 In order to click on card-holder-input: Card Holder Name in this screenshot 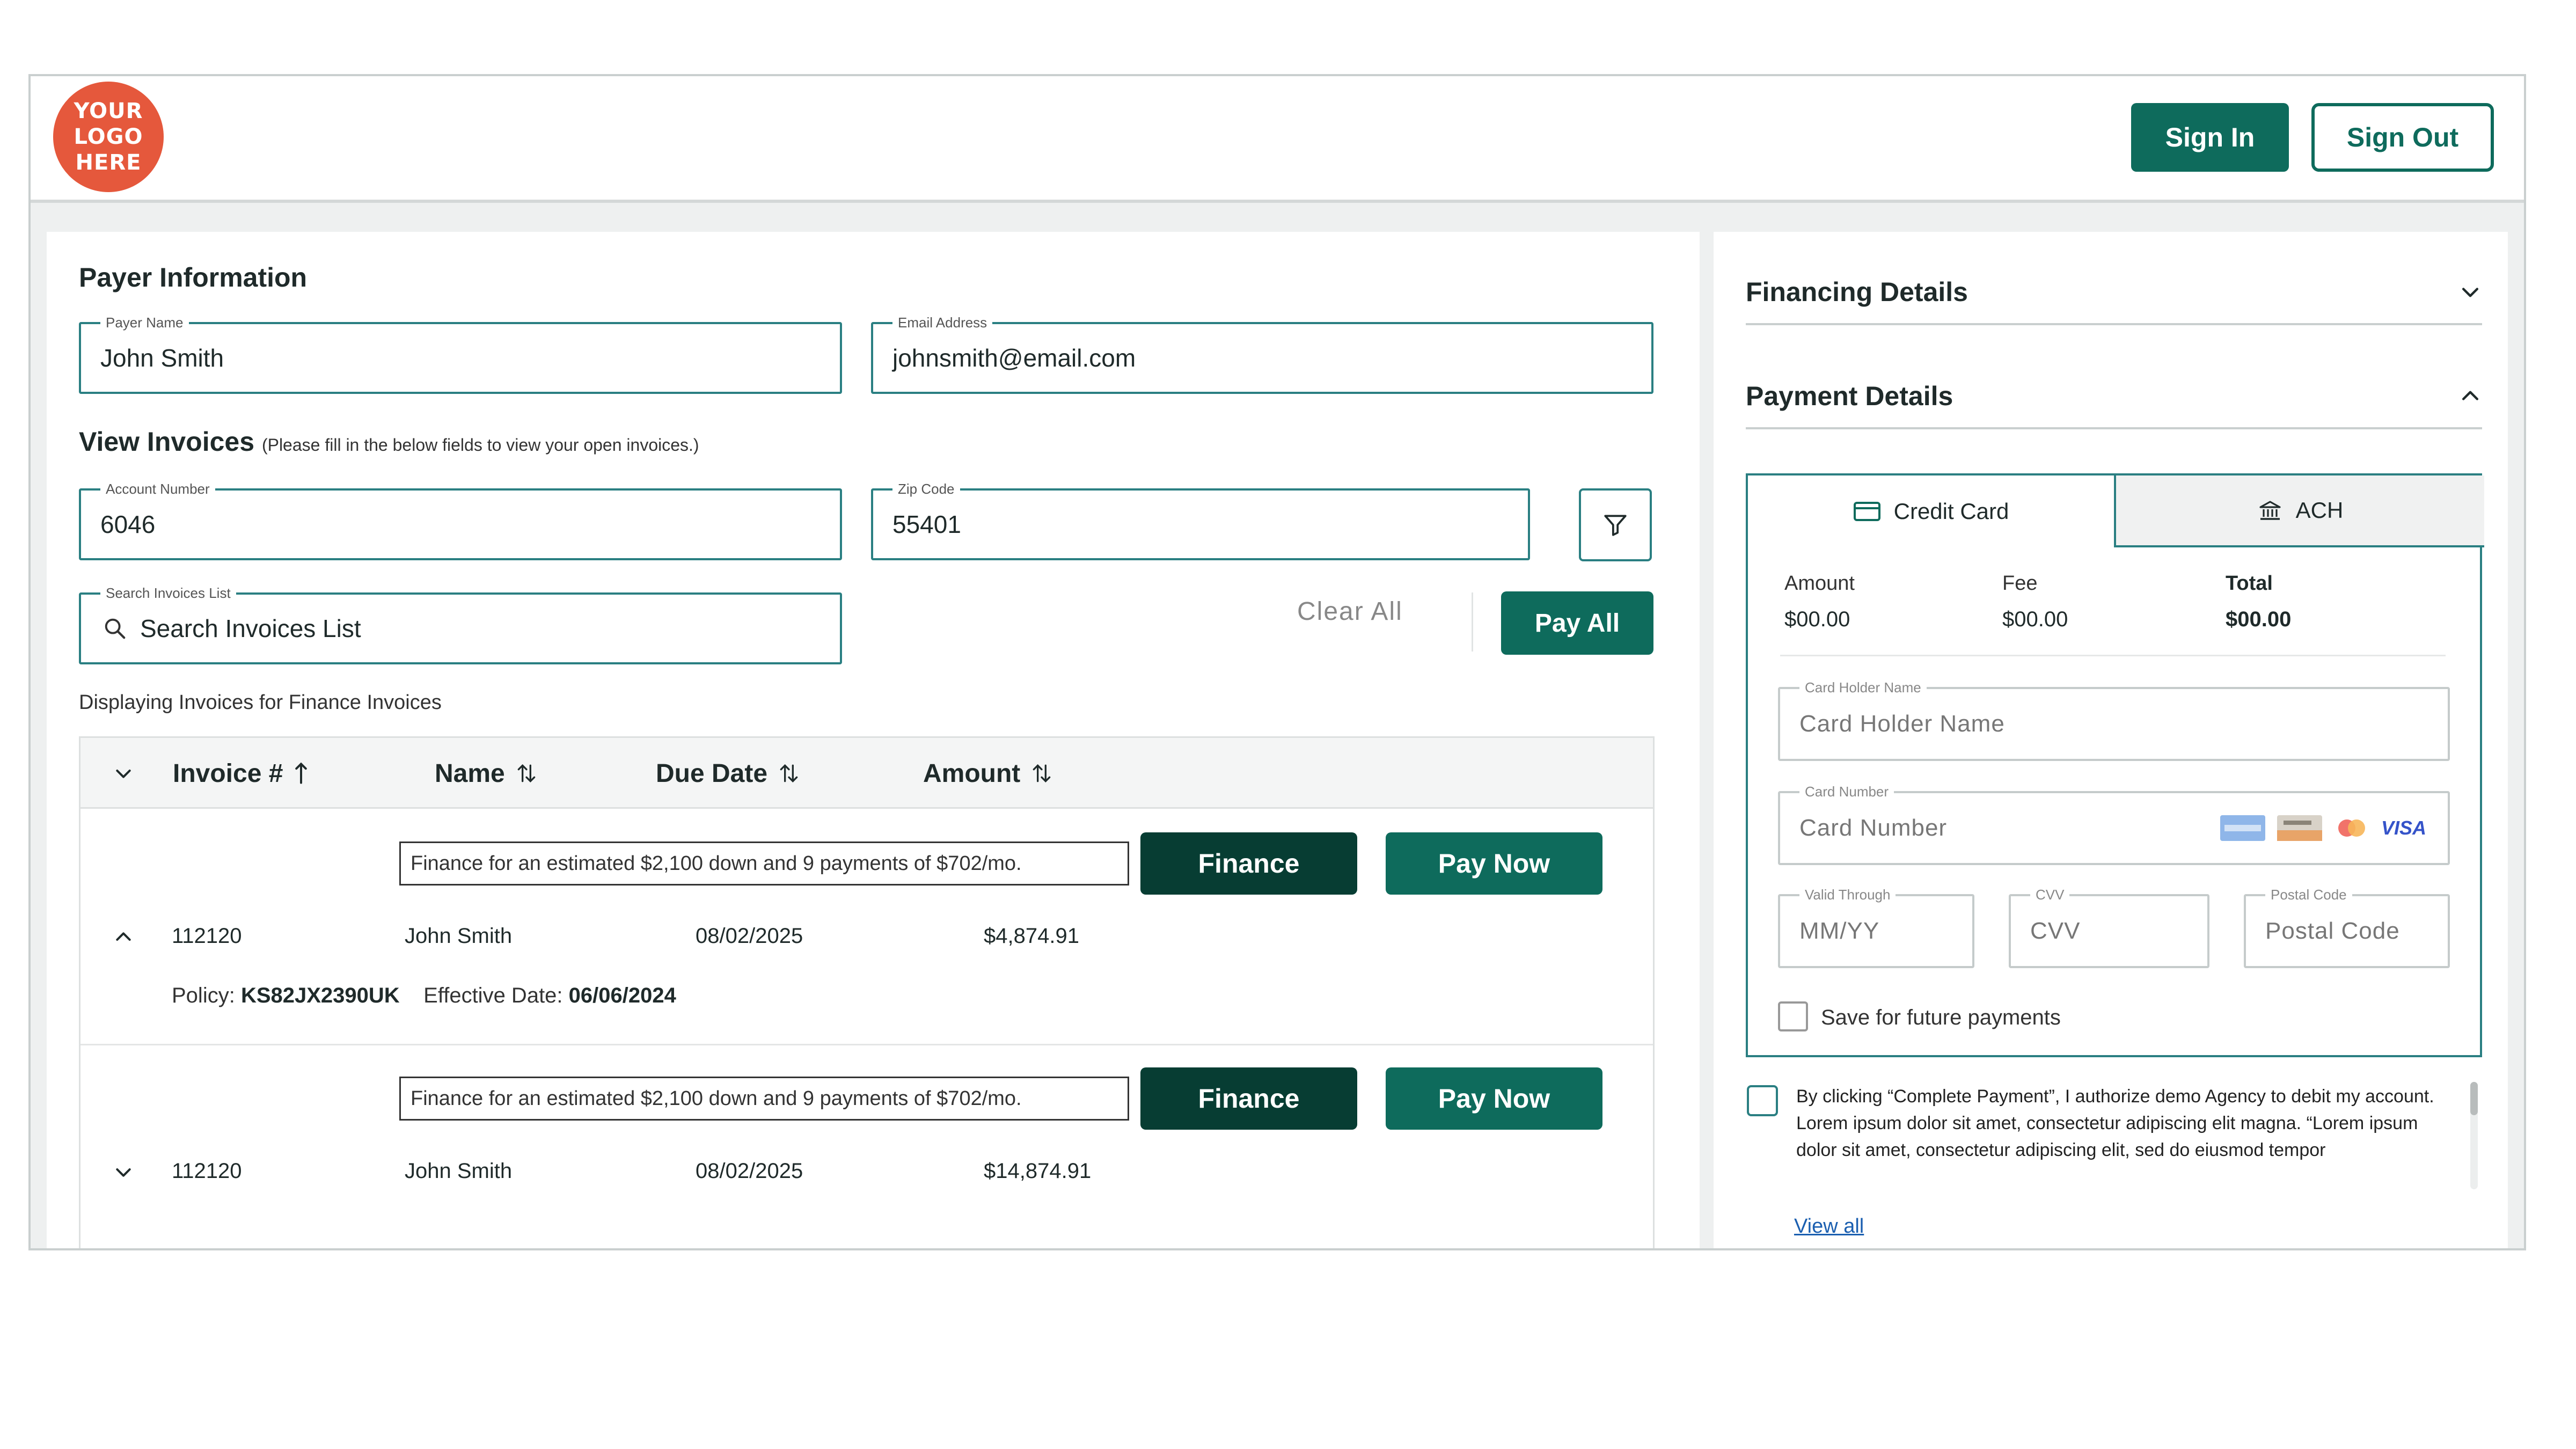, I will do `click(1902, 724)`.